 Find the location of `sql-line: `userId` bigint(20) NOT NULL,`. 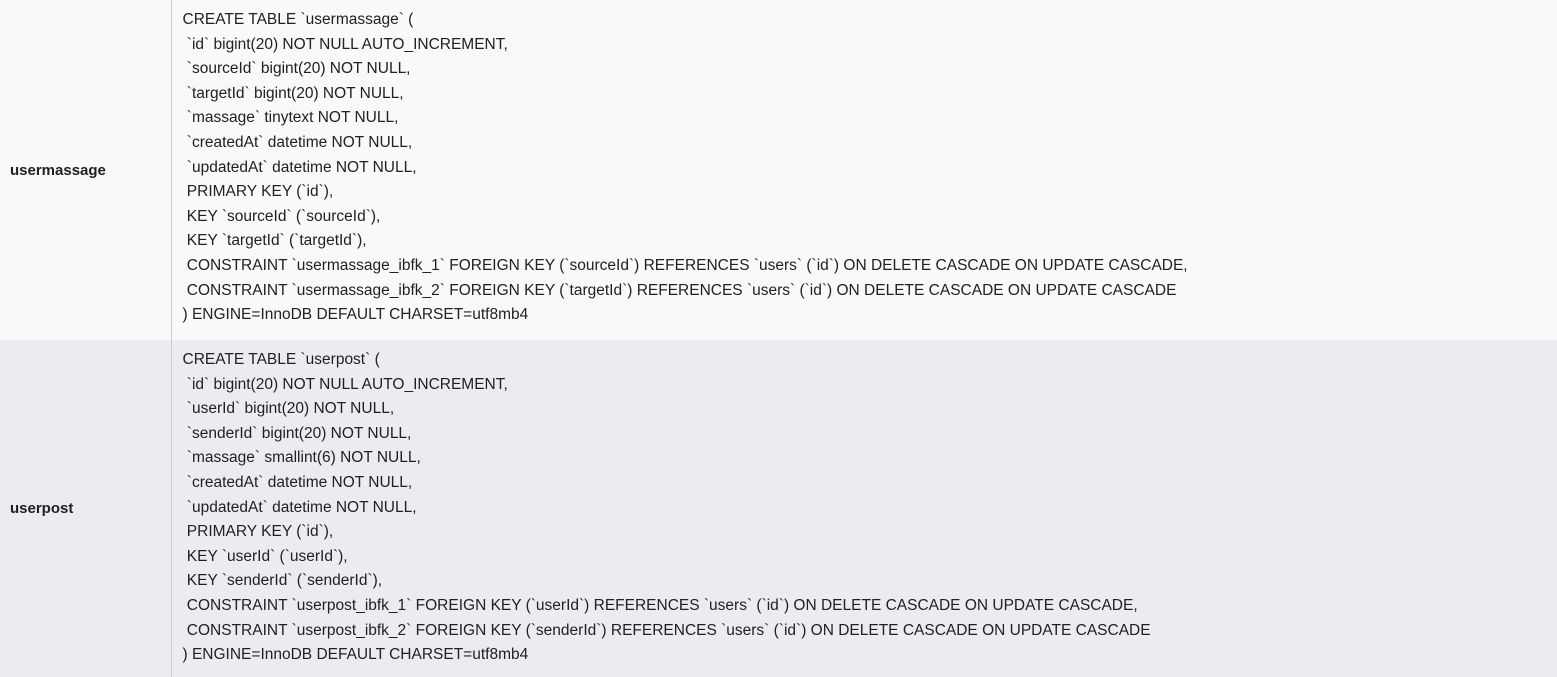

sql-line: `userId` bigint(20) NOT NULL, is located at coordinates (288, 409).